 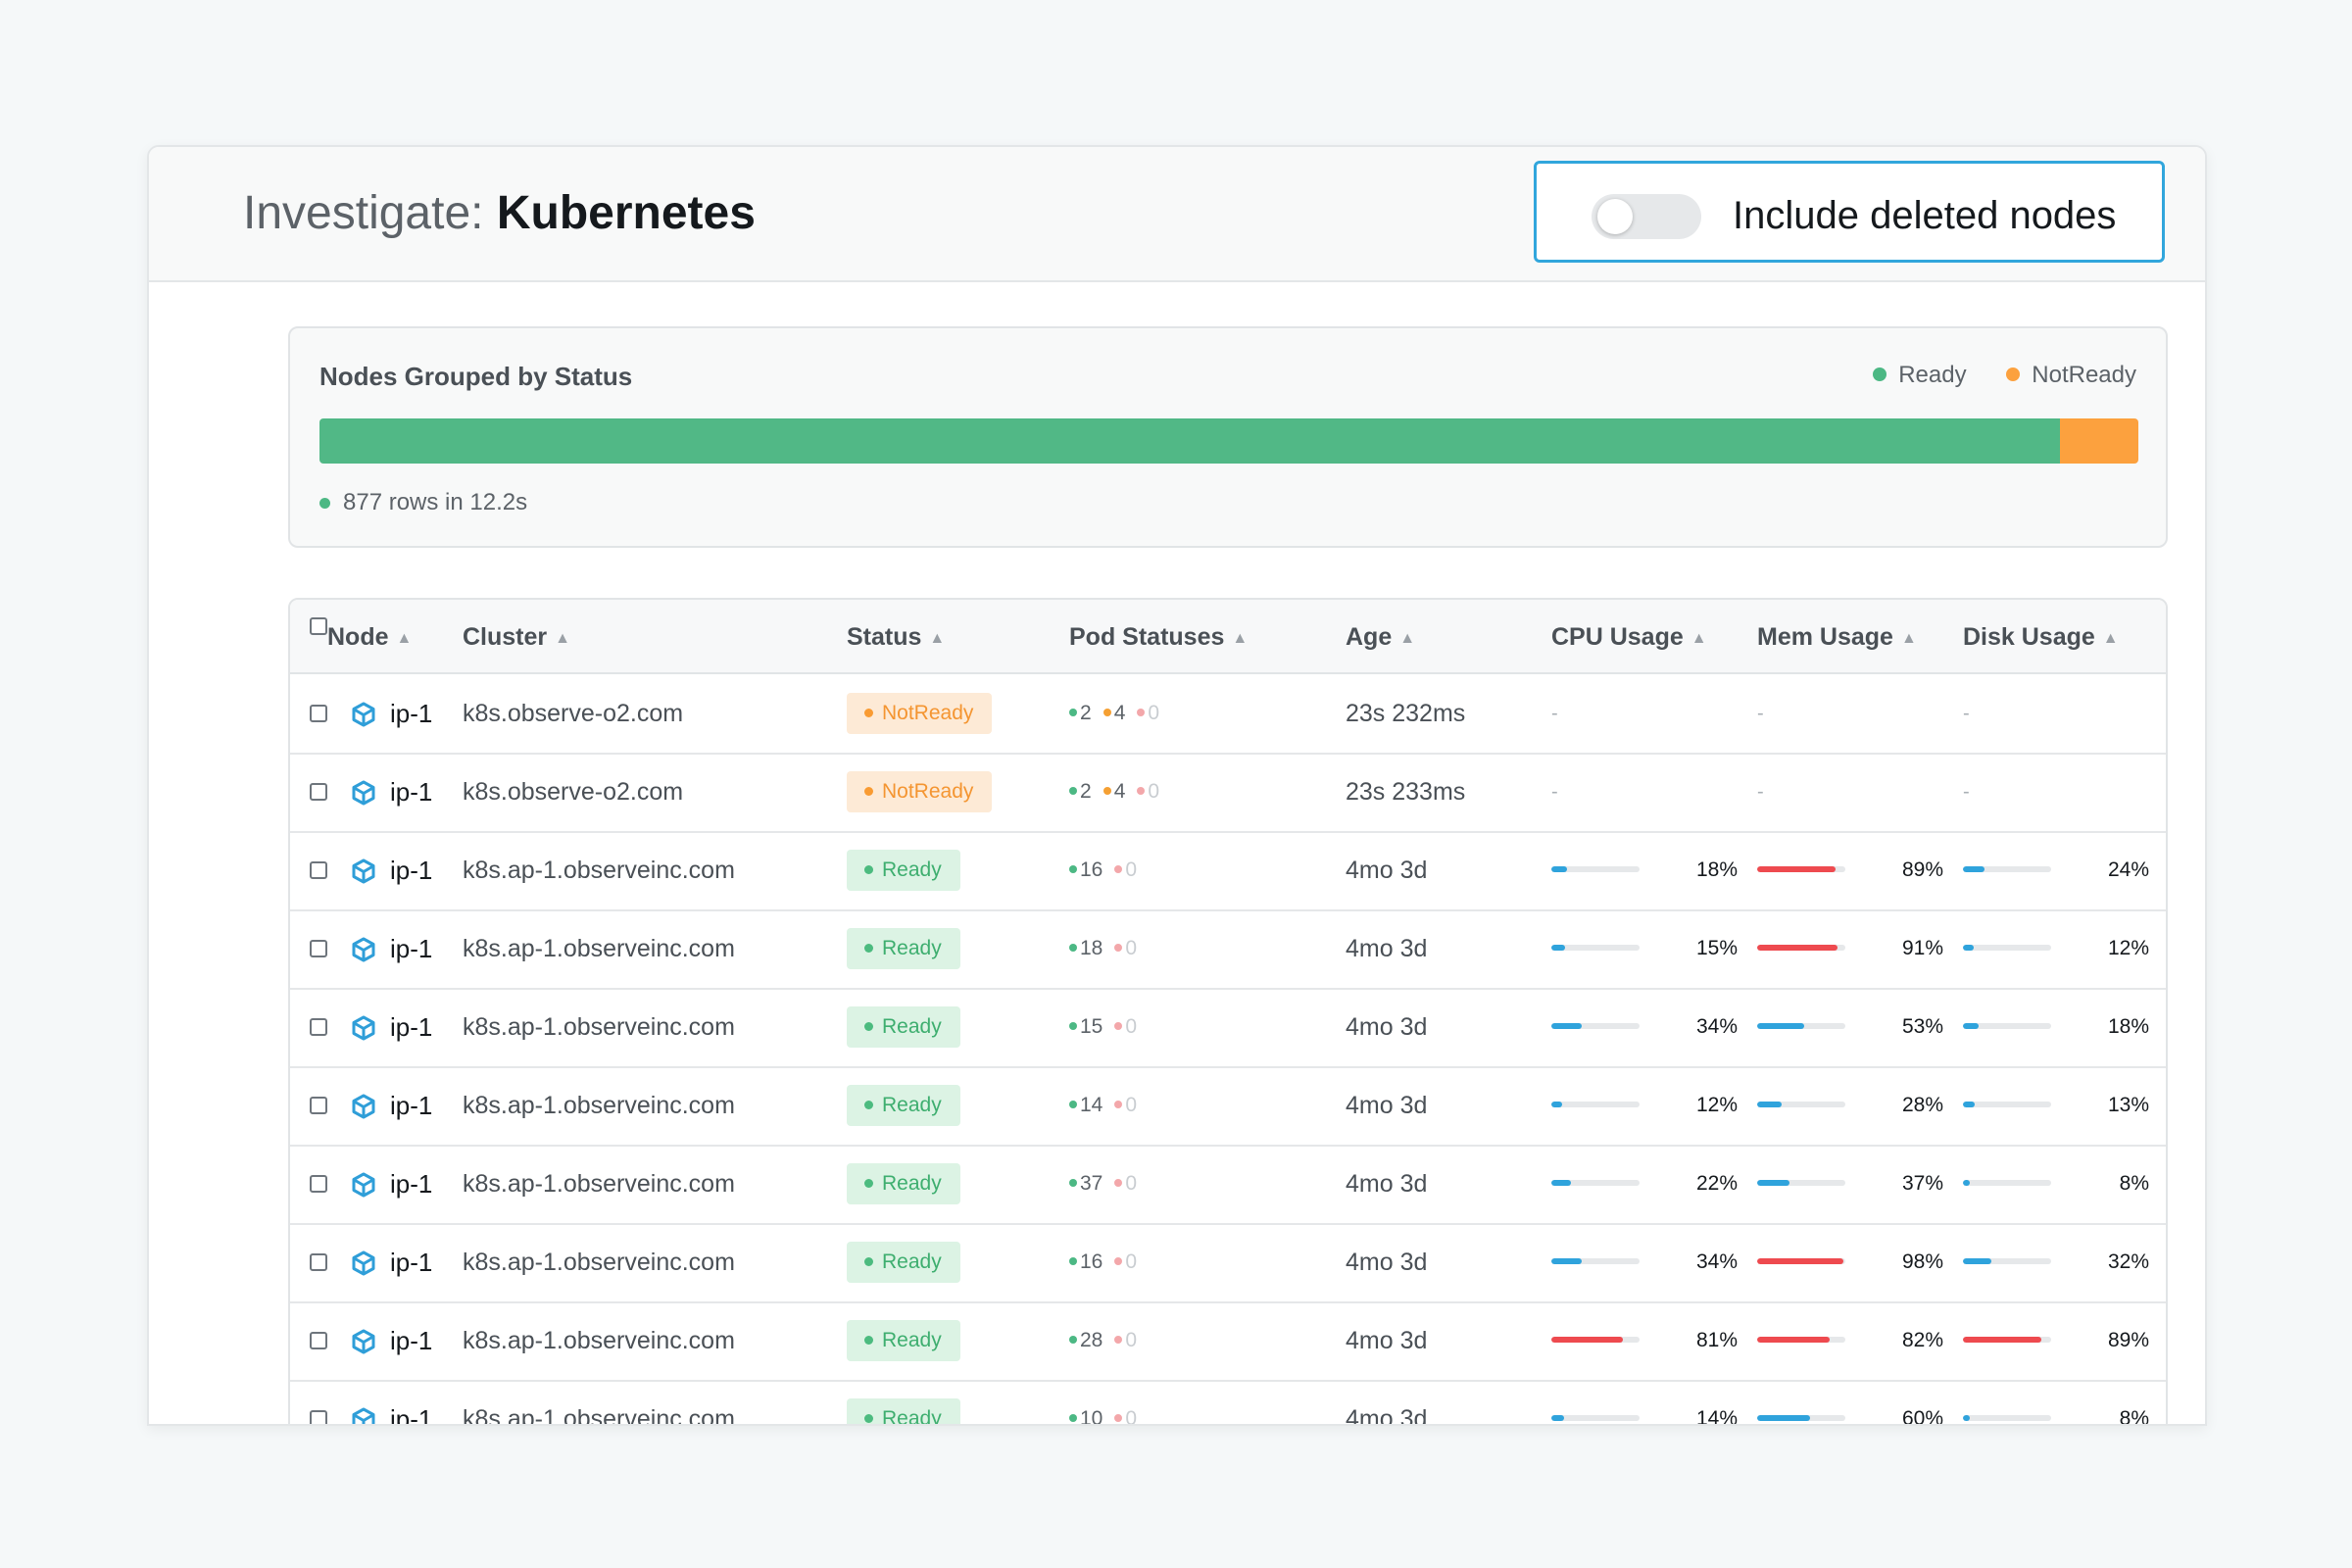 What do you see at coordinates (1113, 791) in the screenshot?
I see `pod-count-pending: 4` at bounding box center [1113, 791].